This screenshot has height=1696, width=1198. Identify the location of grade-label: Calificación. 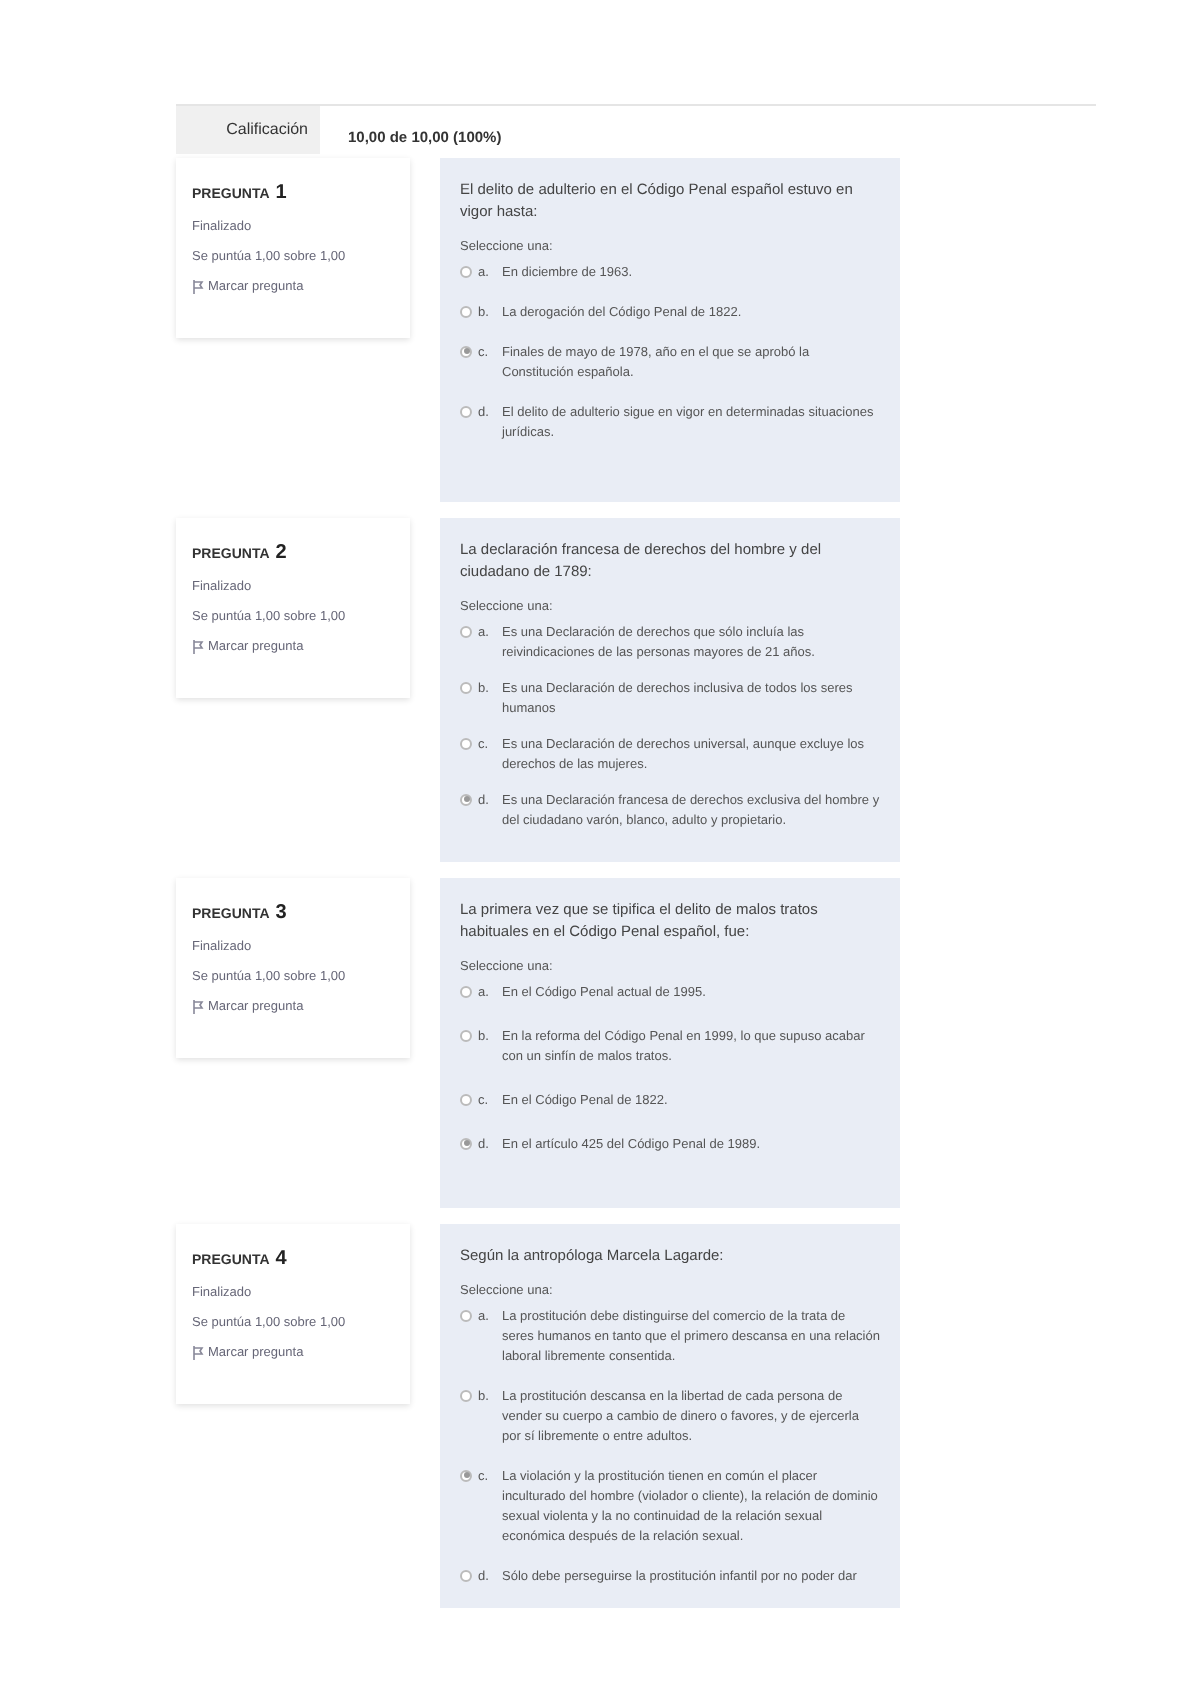
(248, 130).